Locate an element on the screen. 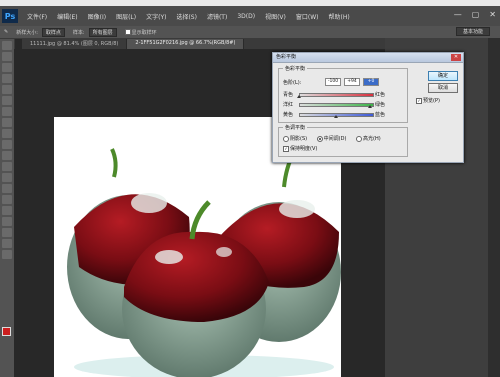  history-brush-tool-icon is located at coordinates (7, 144).